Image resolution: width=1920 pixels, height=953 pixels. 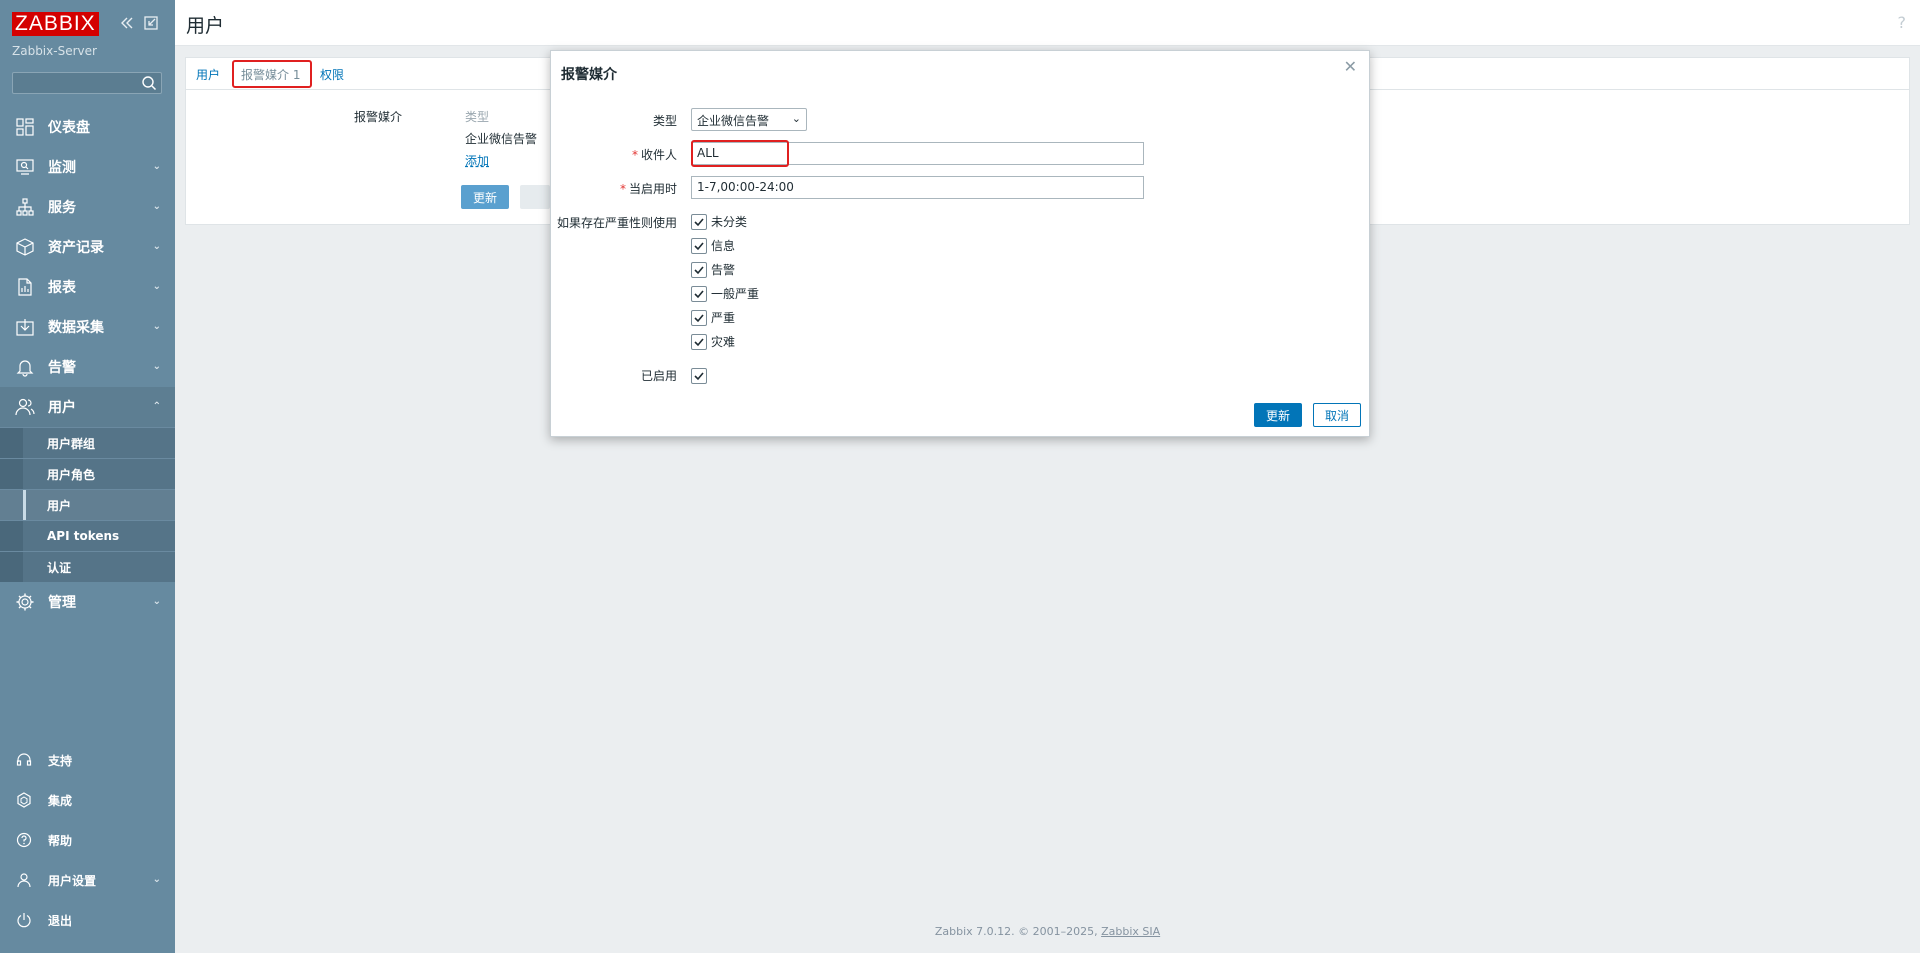 I want to click on logo-row: ZABBIX, so click(x=55, y=24).